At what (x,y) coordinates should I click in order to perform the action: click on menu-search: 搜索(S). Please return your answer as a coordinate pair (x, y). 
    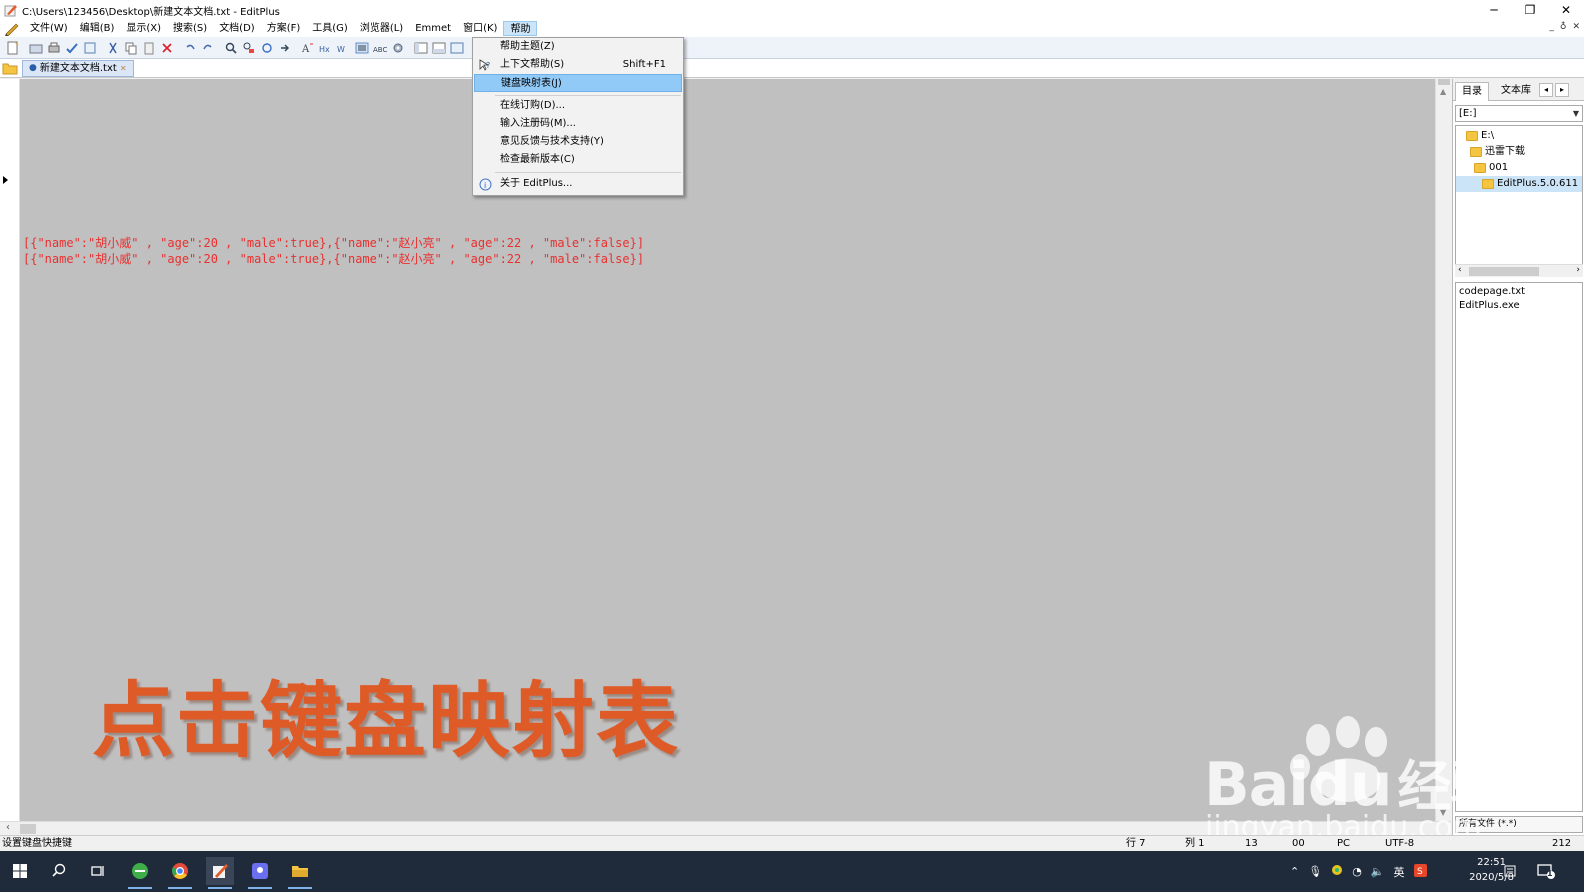
    Looking at the image, I should click on (190, 28).